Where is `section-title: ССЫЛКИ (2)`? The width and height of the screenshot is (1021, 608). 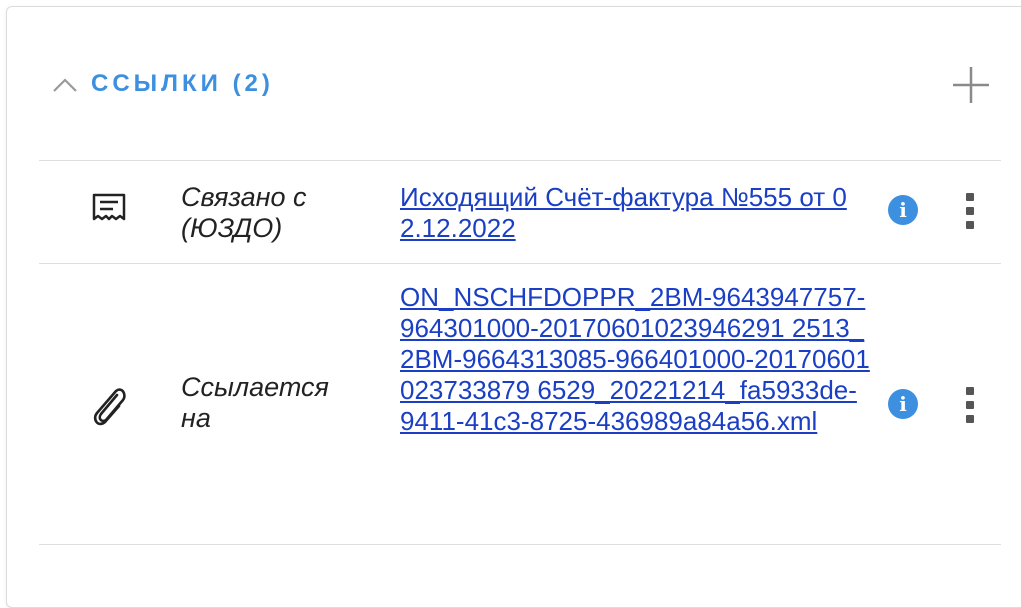
section-title: ССЫЛКИ (2) is located at coordinates (182, 84).